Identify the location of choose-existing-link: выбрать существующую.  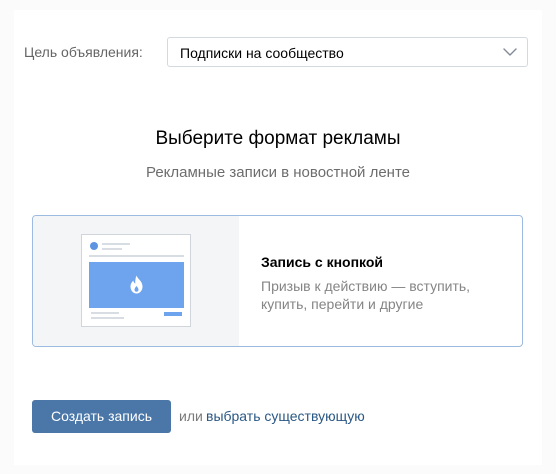
(285, 416).